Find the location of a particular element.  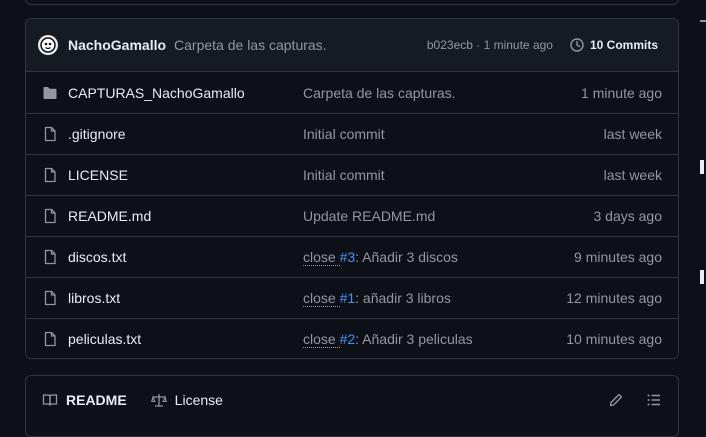

issue-link: #2 is located at coordinates (348, 339).